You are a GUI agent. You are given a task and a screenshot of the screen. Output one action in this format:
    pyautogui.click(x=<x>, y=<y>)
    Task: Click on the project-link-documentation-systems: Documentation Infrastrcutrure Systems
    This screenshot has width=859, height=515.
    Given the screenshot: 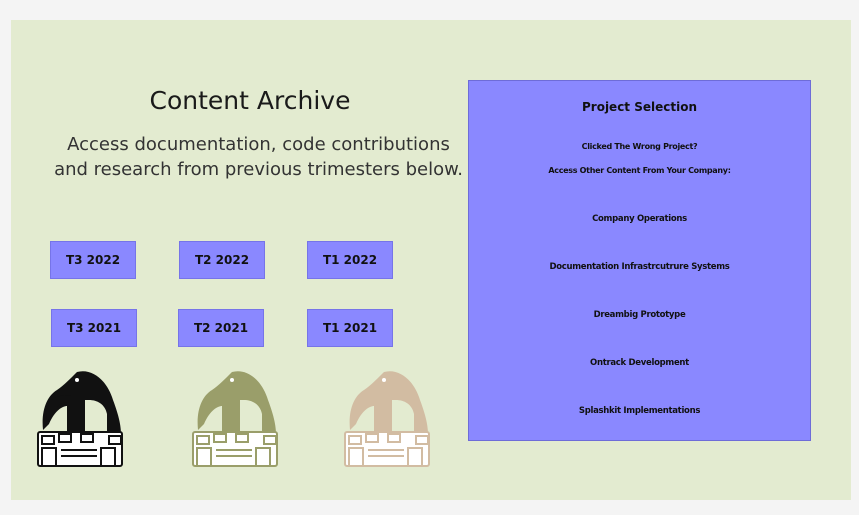 What is the action you would take?
    pyautogui.click(x=639, y=267)
    